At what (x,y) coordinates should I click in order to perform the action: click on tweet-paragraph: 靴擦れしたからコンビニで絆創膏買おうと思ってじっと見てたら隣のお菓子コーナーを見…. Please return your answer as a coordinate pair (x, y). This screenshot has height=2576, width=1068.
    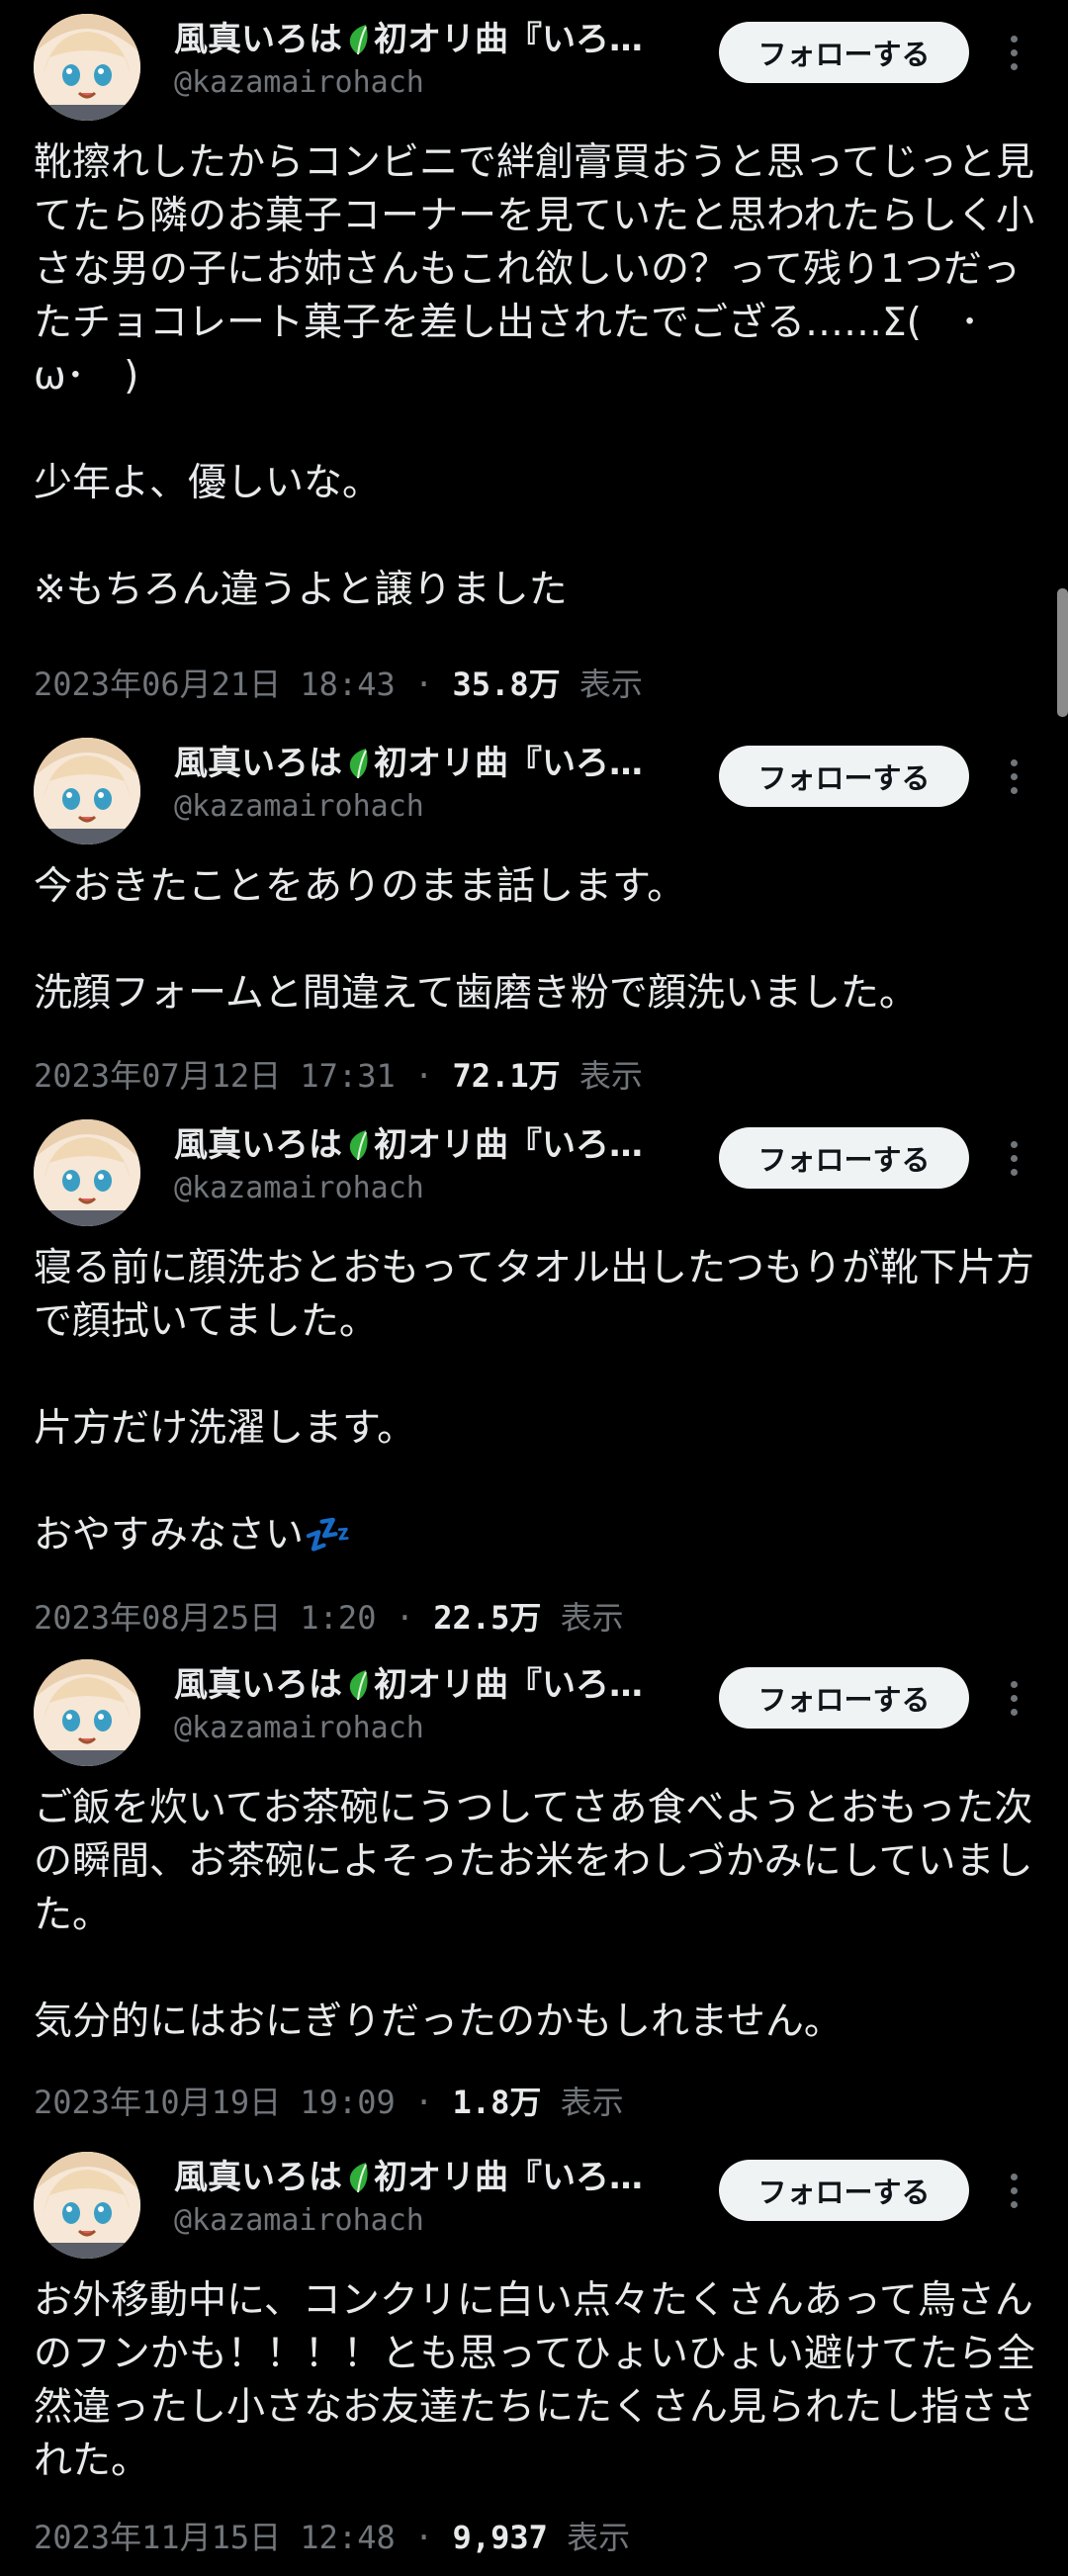
    Looking at the image, I should click on (534, 269).